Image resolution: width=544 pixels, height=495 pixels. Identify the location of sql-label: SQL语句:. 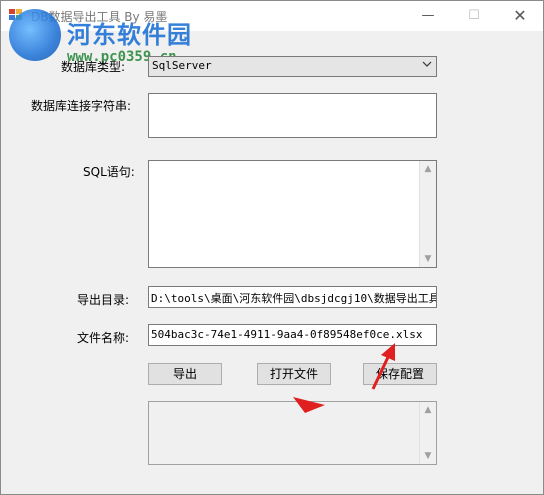
(109, 172).